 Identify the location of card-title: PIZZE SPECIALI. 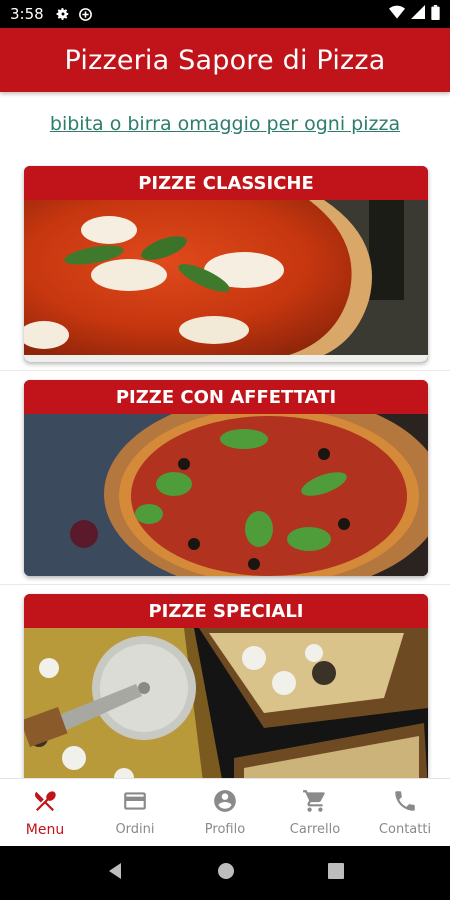
(226, 611).